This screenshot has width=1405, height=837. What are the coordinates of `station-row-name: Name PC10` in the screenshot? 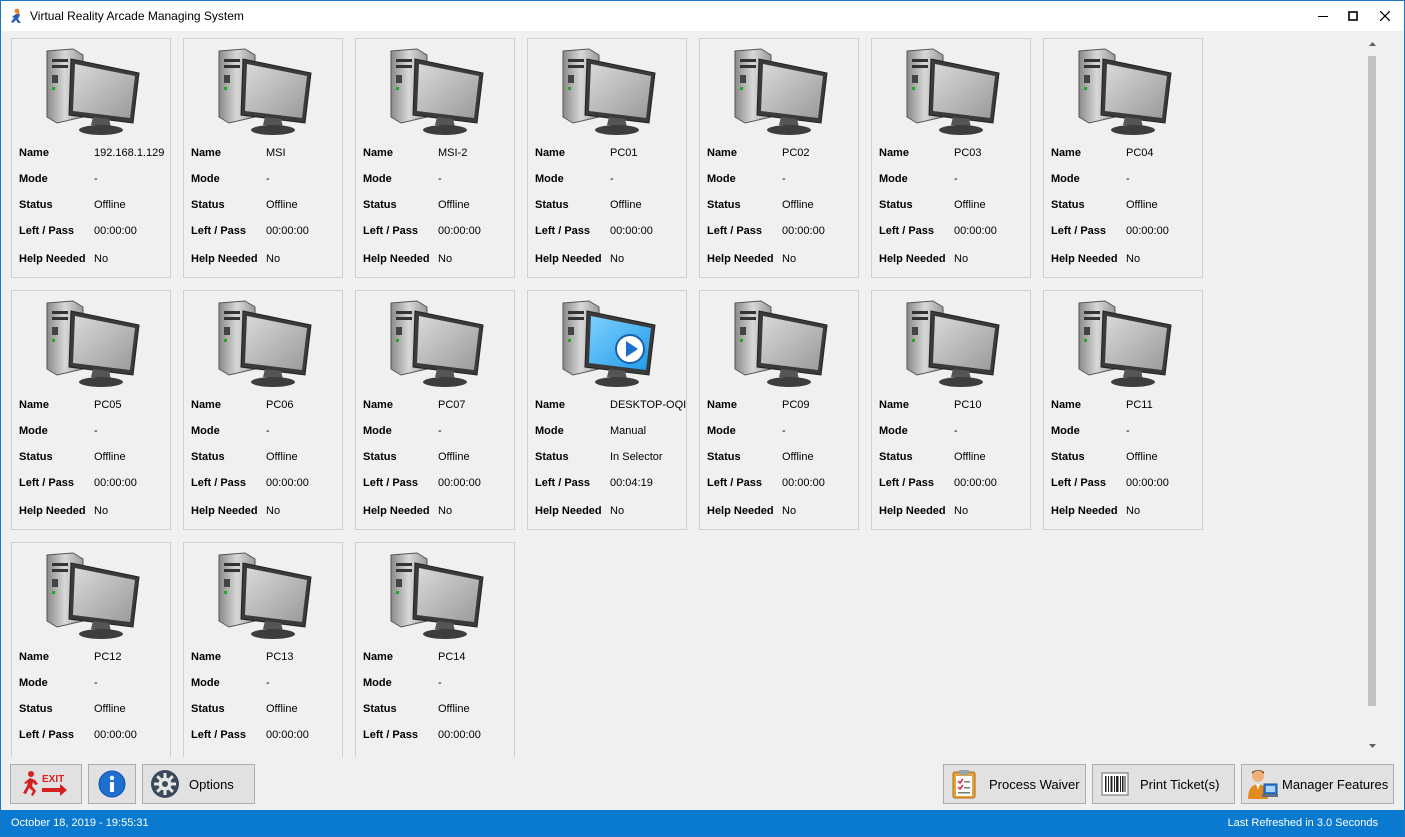 It's located at (954, 406).